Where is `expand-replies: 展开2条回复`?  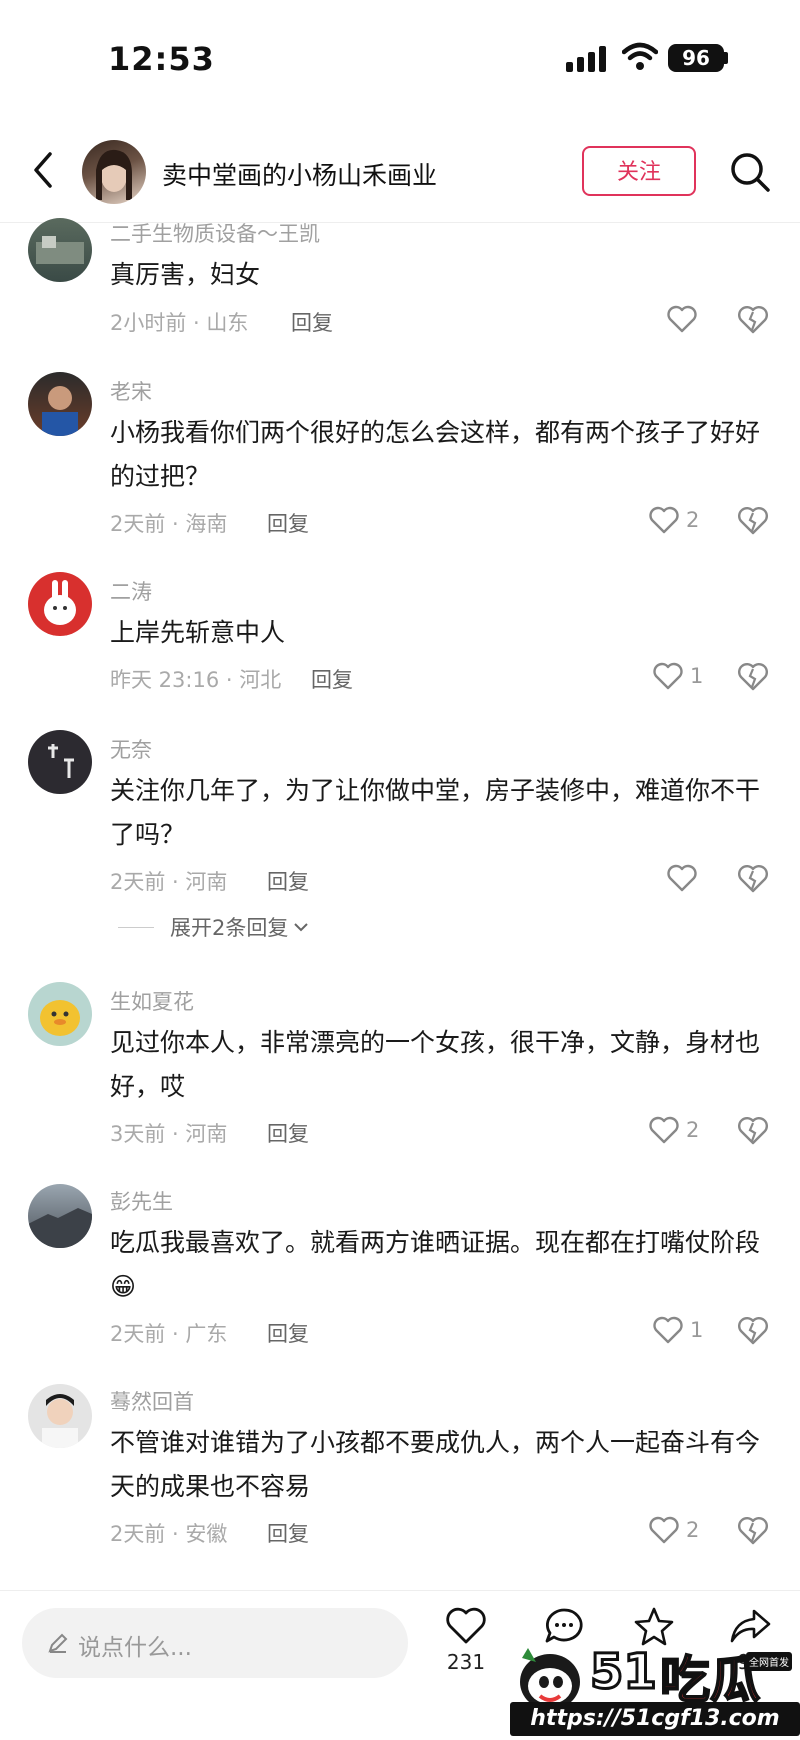 expand-replies: 展开2条回复 is located at coordinates (214, 927).